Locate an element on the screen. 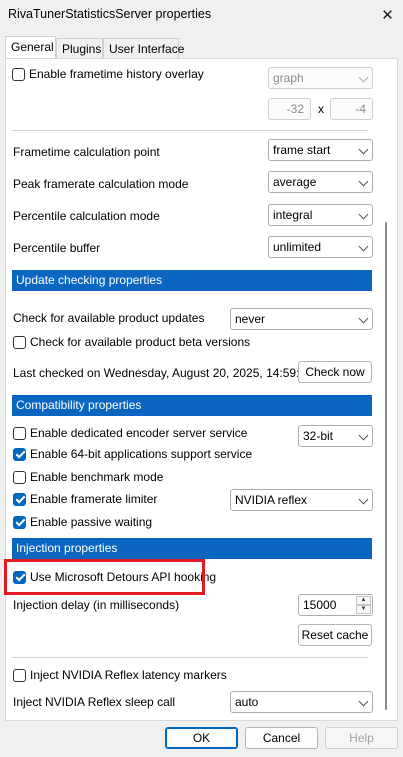 Image resolution: width=403 pixels, height=757 pixels. framerate-limiter-checkbox: Enable framerate limiter is located at coordinates (85, 499).